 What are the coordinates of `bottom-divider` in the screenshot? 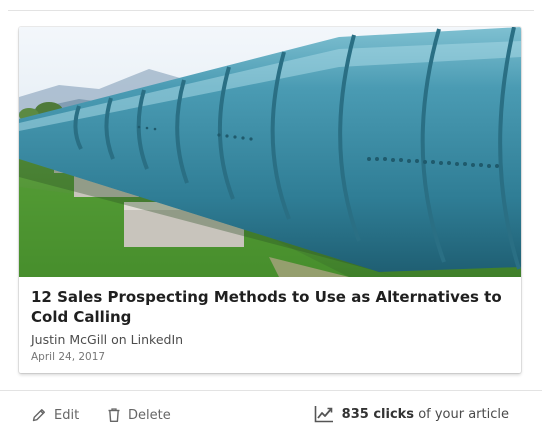 It's located at (271, 390).